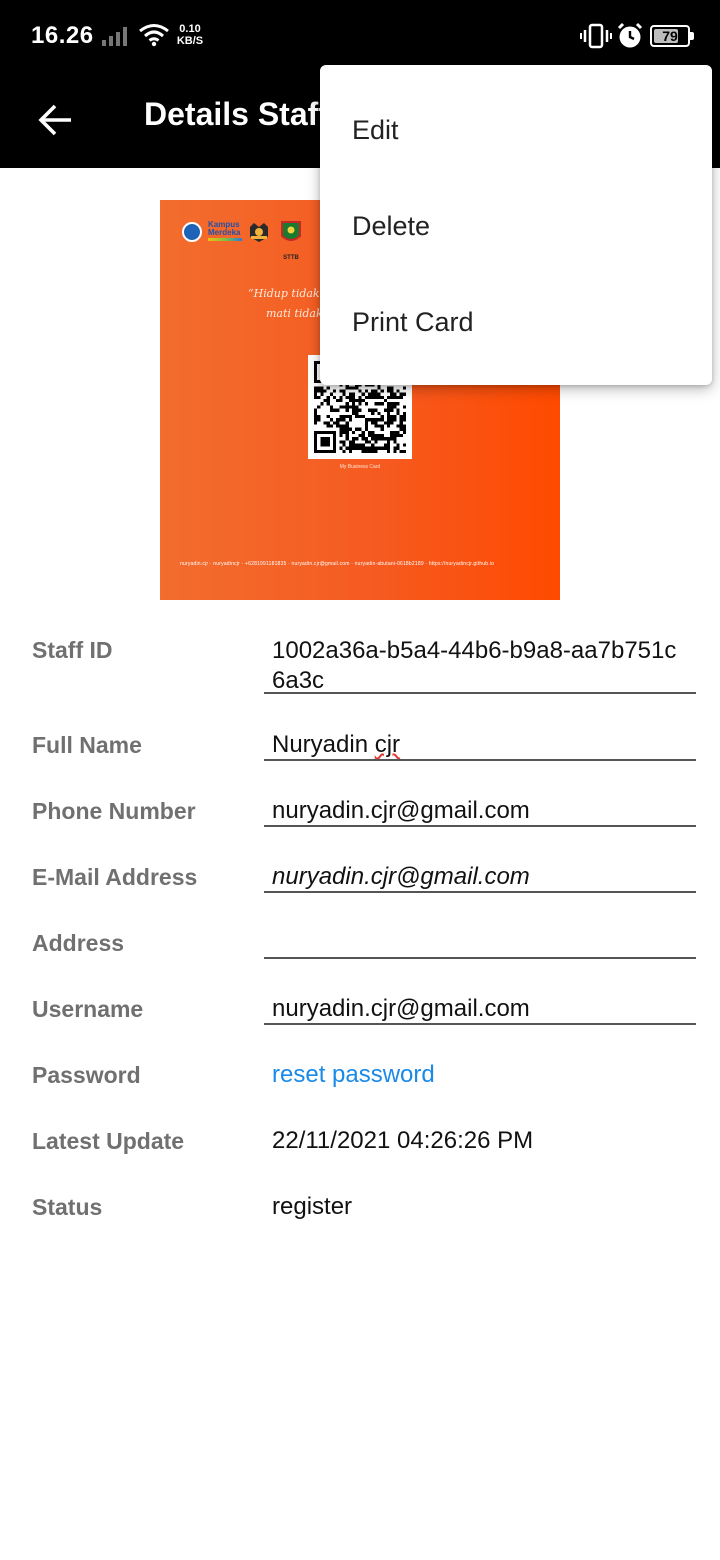 This screenshot has width=720, height=1560. I want to click on card-caption: My Business Card, so click(360, 467).